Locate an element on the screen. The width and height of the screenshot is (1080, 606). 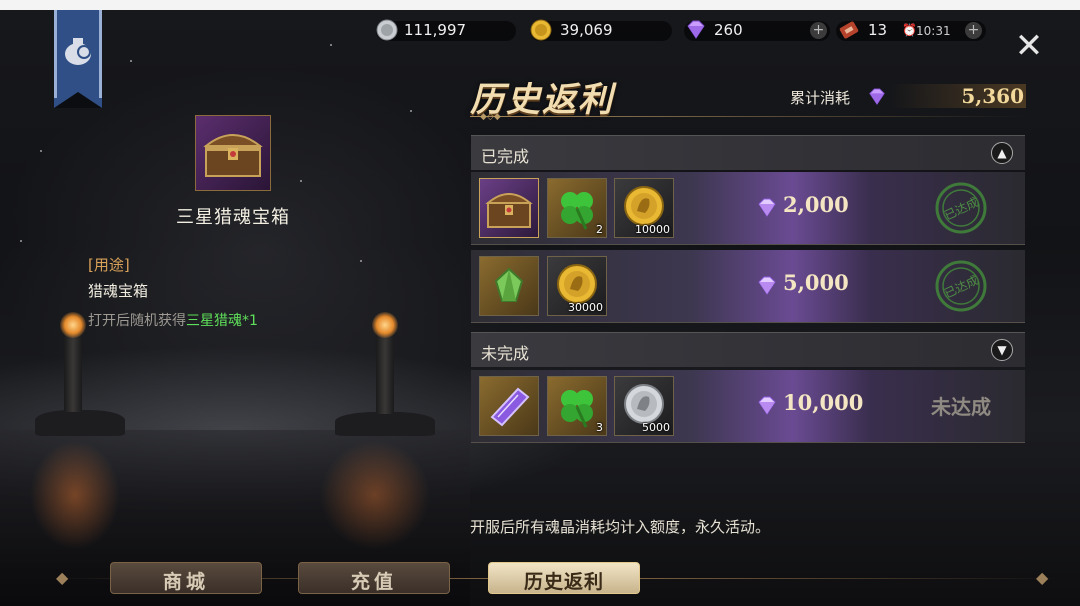
section-completed-label: 已完成 is located at coordinates (505, 156).